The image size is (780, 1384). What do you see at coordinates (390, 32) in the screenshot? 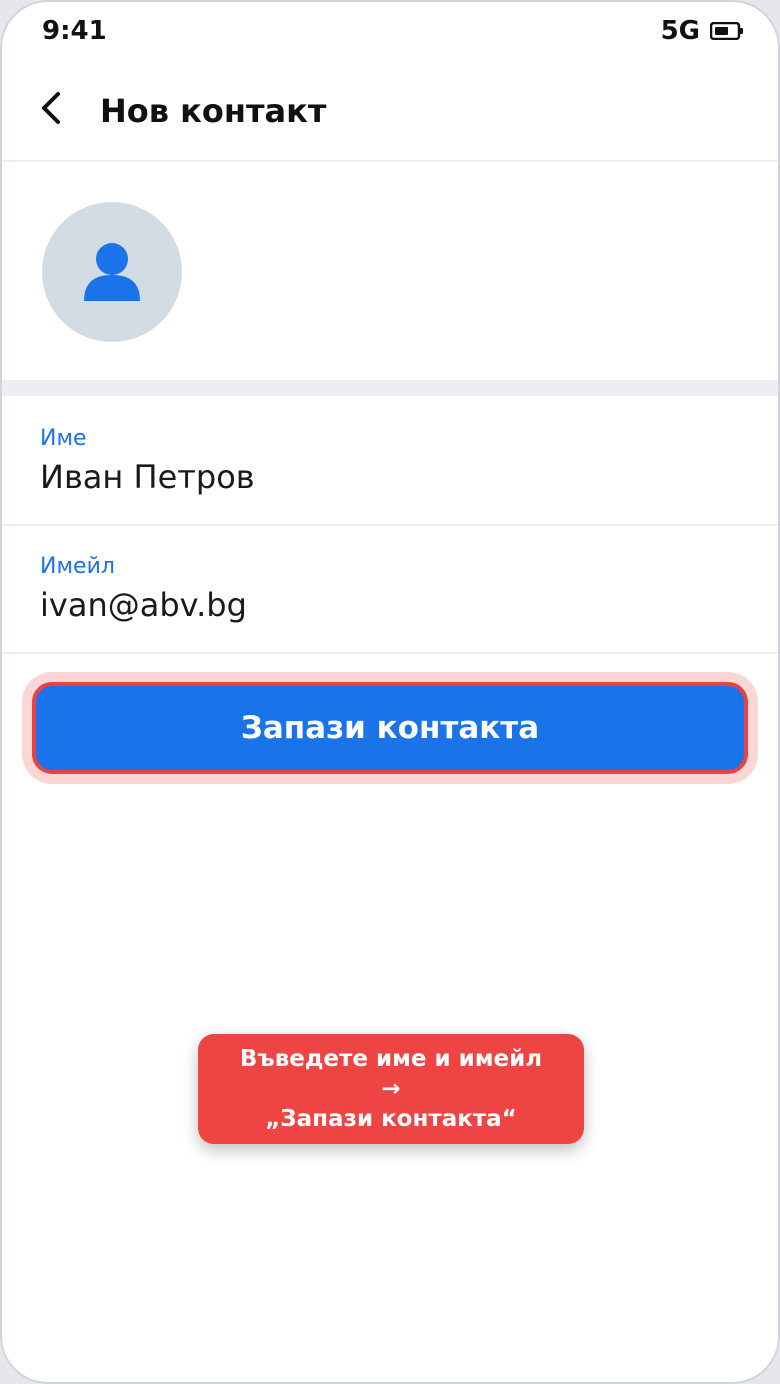
I see `status-bar: 9:41 5G` at bounding box center [390, 32].